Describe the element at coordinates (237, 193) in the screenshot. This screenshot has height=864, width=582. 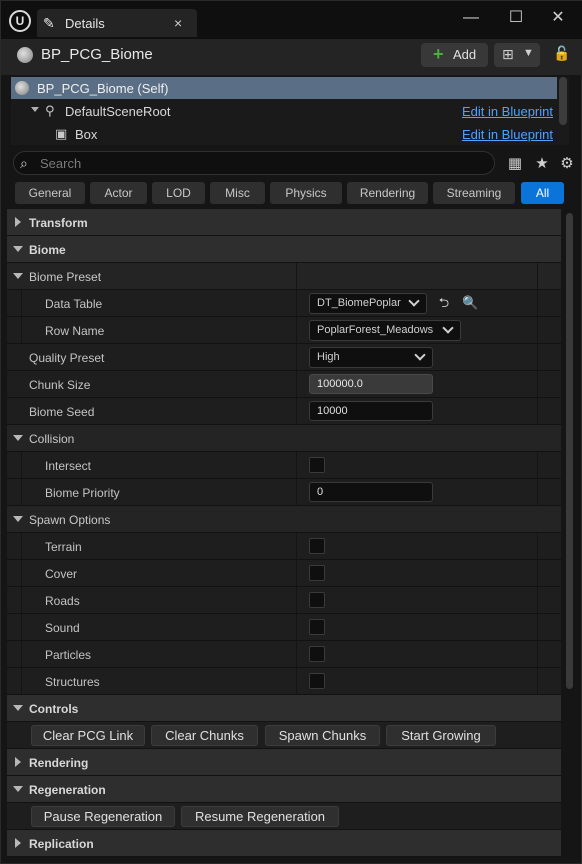
I see `filter-tab-misc: Misc` at that location.